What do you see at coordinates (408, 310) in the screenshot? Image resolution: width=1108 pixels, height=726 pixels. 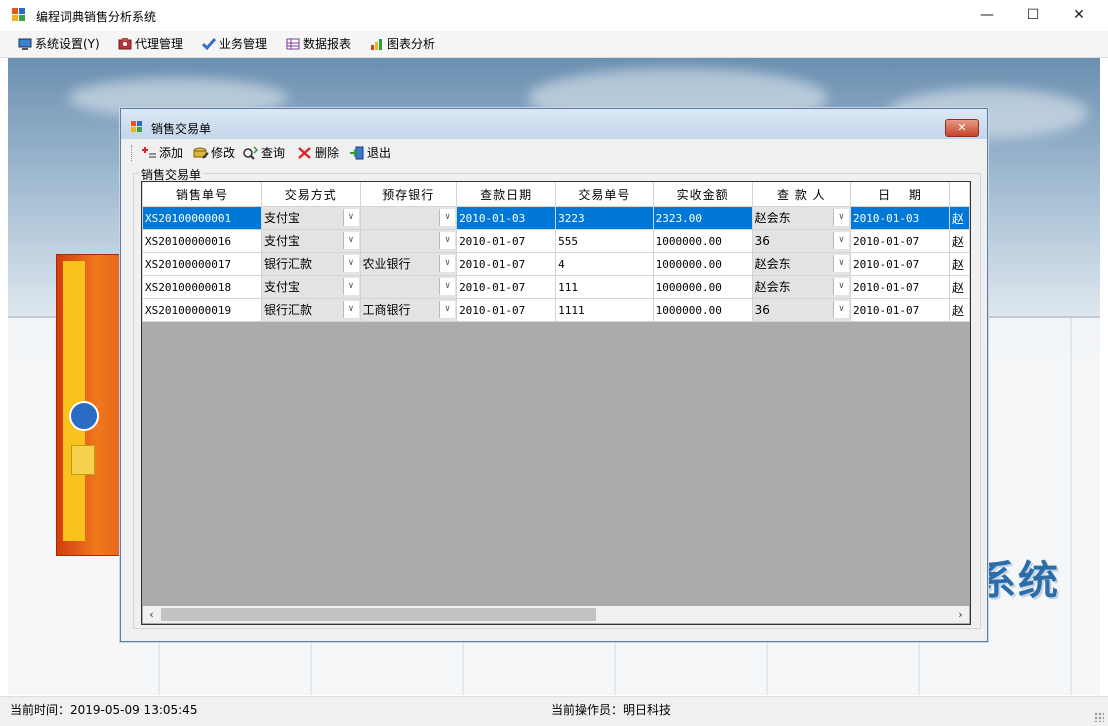 I see `combo-cell: 工商银行 ∨` at bounding box center [408, 310].